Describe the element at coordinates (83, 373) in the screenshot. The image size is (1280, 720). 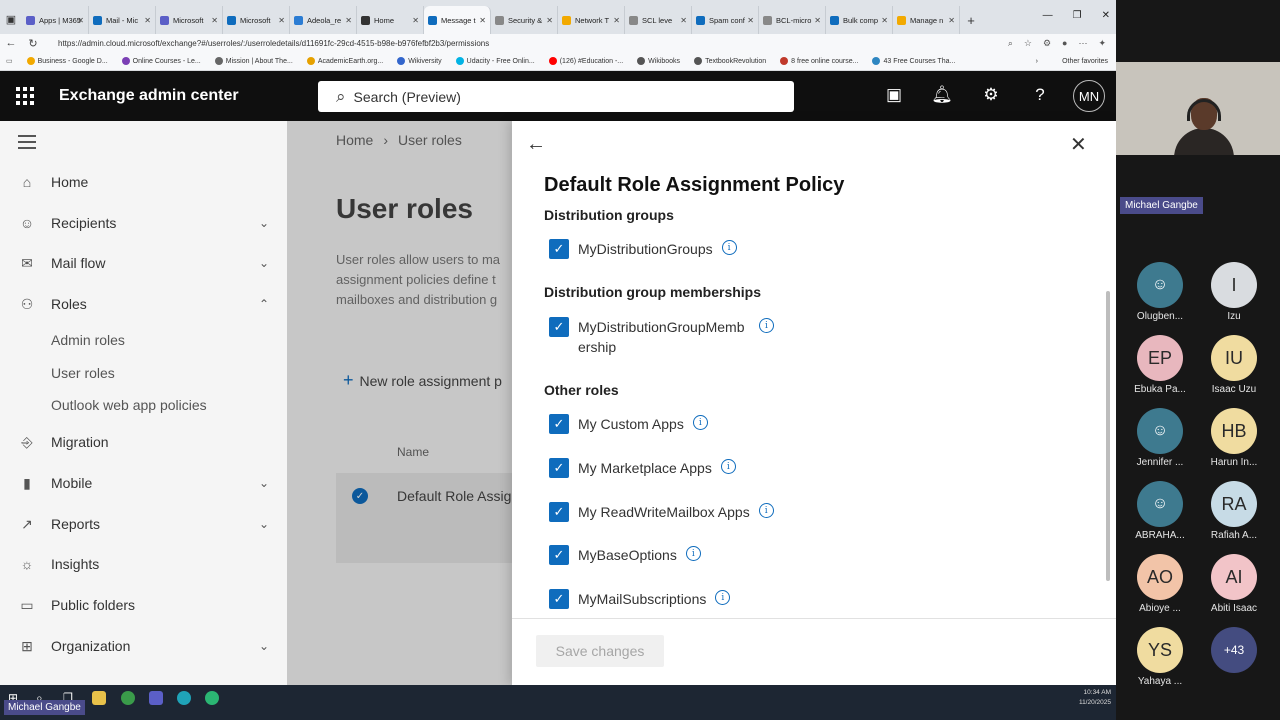
I see `nav-subitem-user-roles: User roles` at that location.